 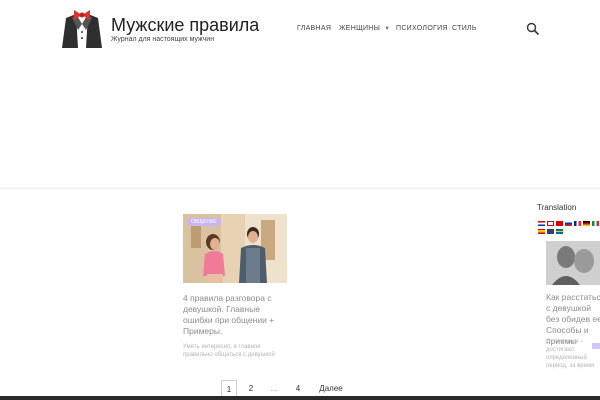 What do you see at coordinates (82, 29) in the screenshot?
I see `tuxedo-logo-icon` at bounding box center [82, 29].